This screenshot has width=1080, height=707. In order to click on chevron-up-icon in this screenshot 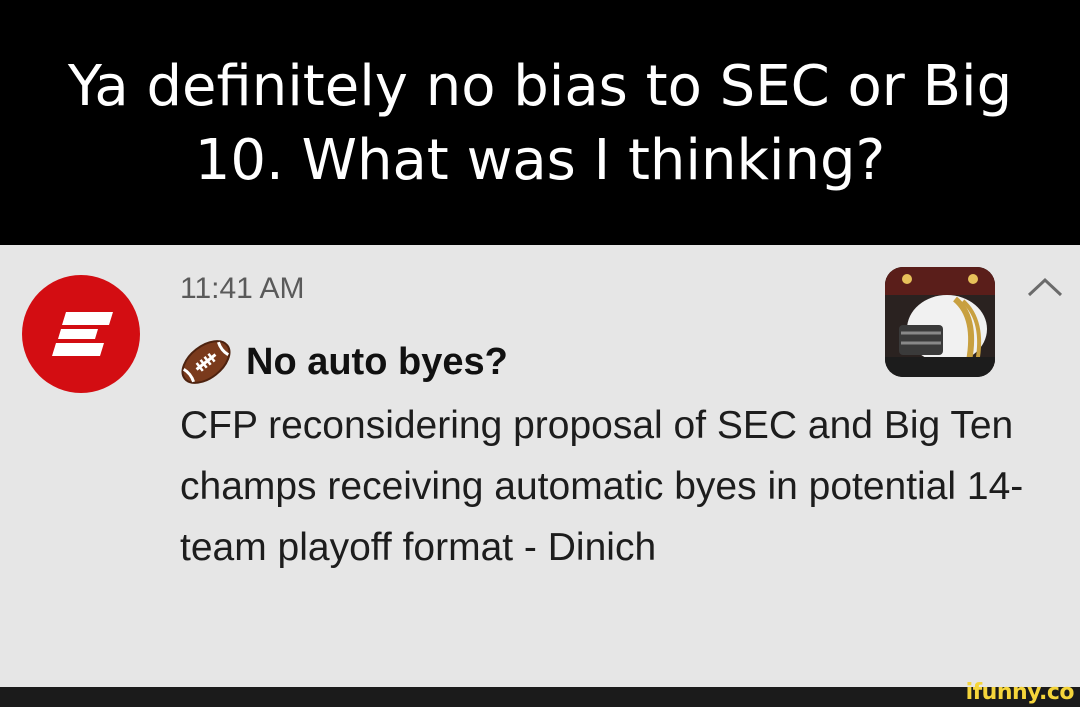, I will do `click(1045, 288)`.